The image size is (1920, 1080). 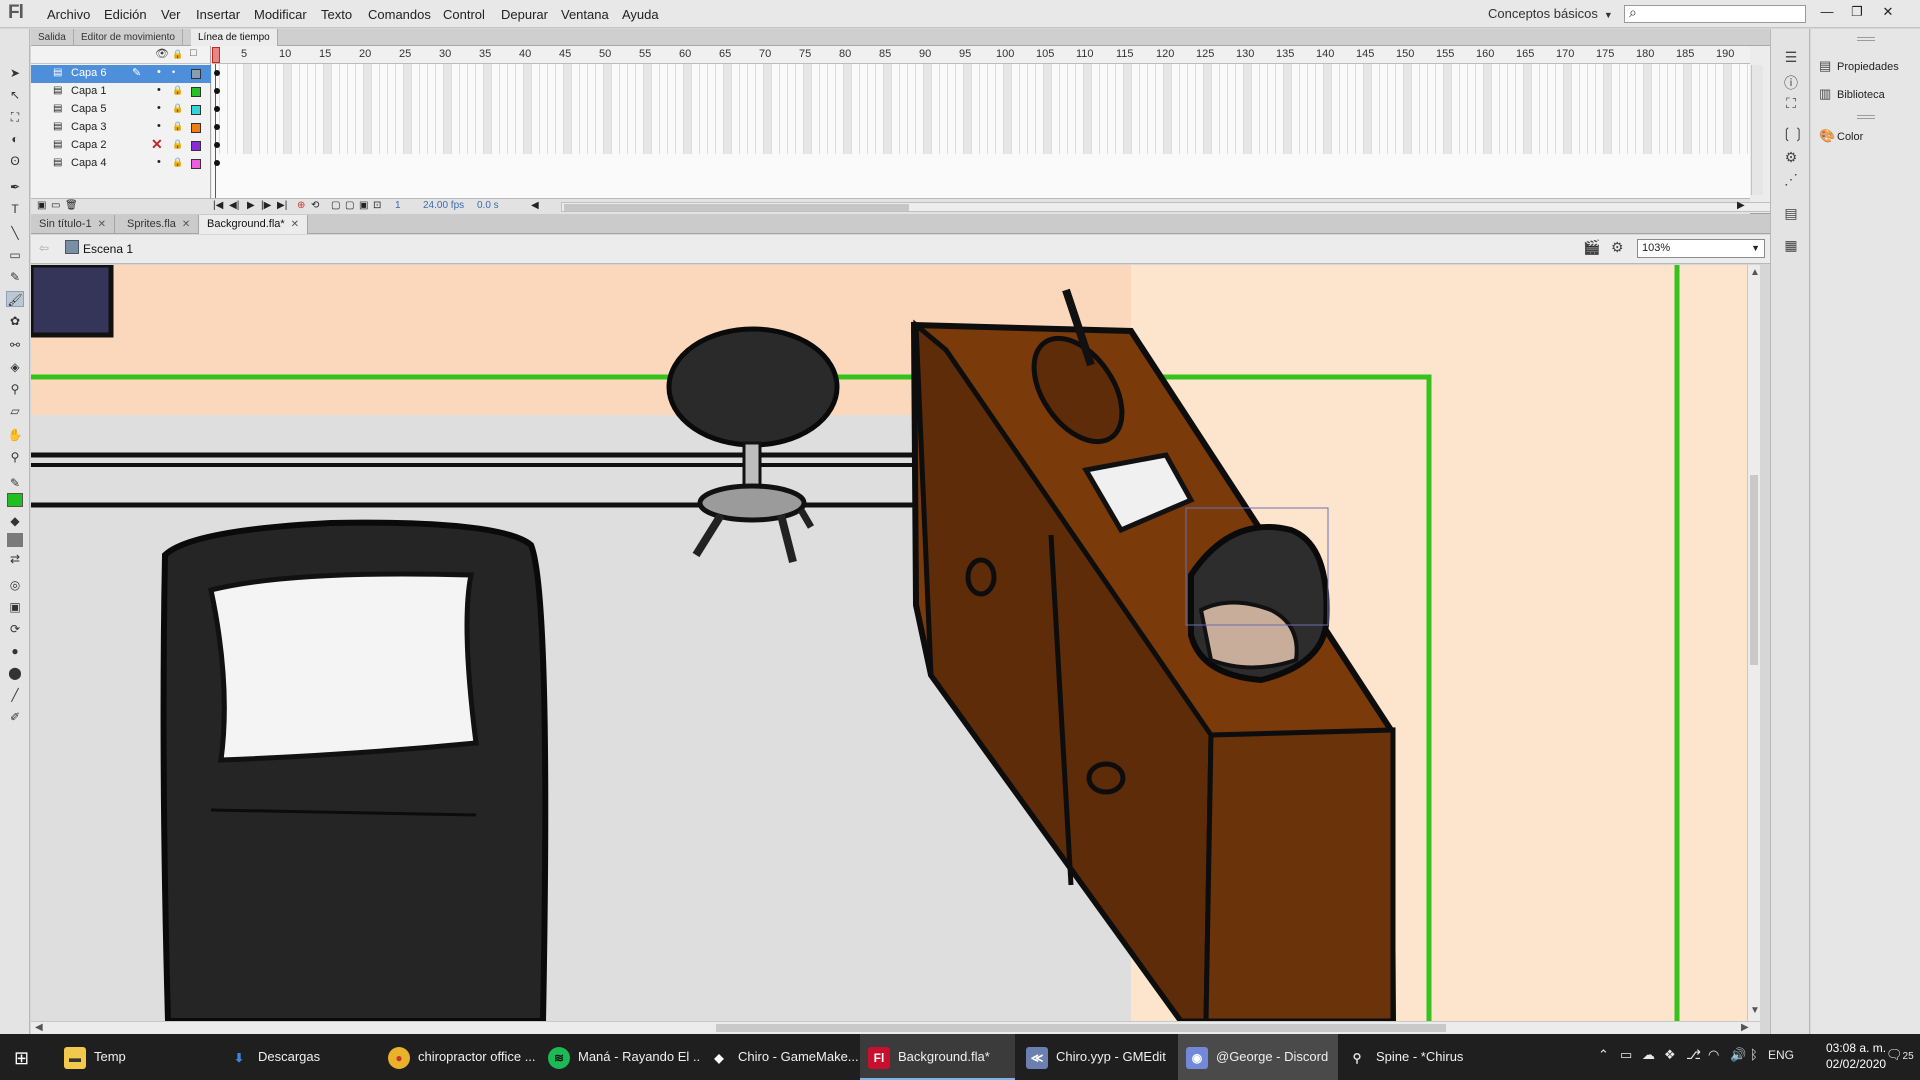 What do you see at coordinates (216, 55) in the screenshot?
I see `playhead` at bounding box center [216, 55].